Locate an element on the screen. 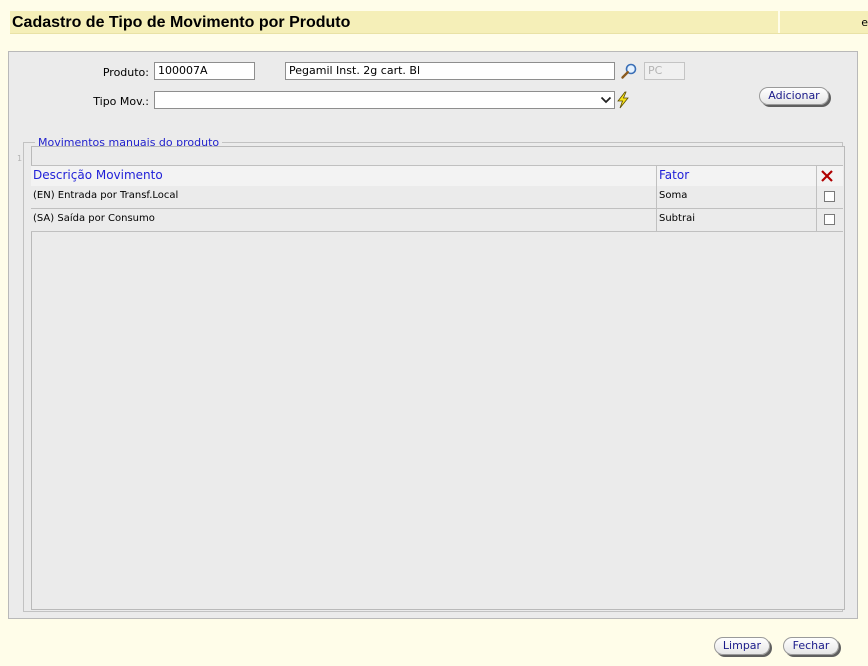  tipo-mov-select is located at coordinates (384, 100).